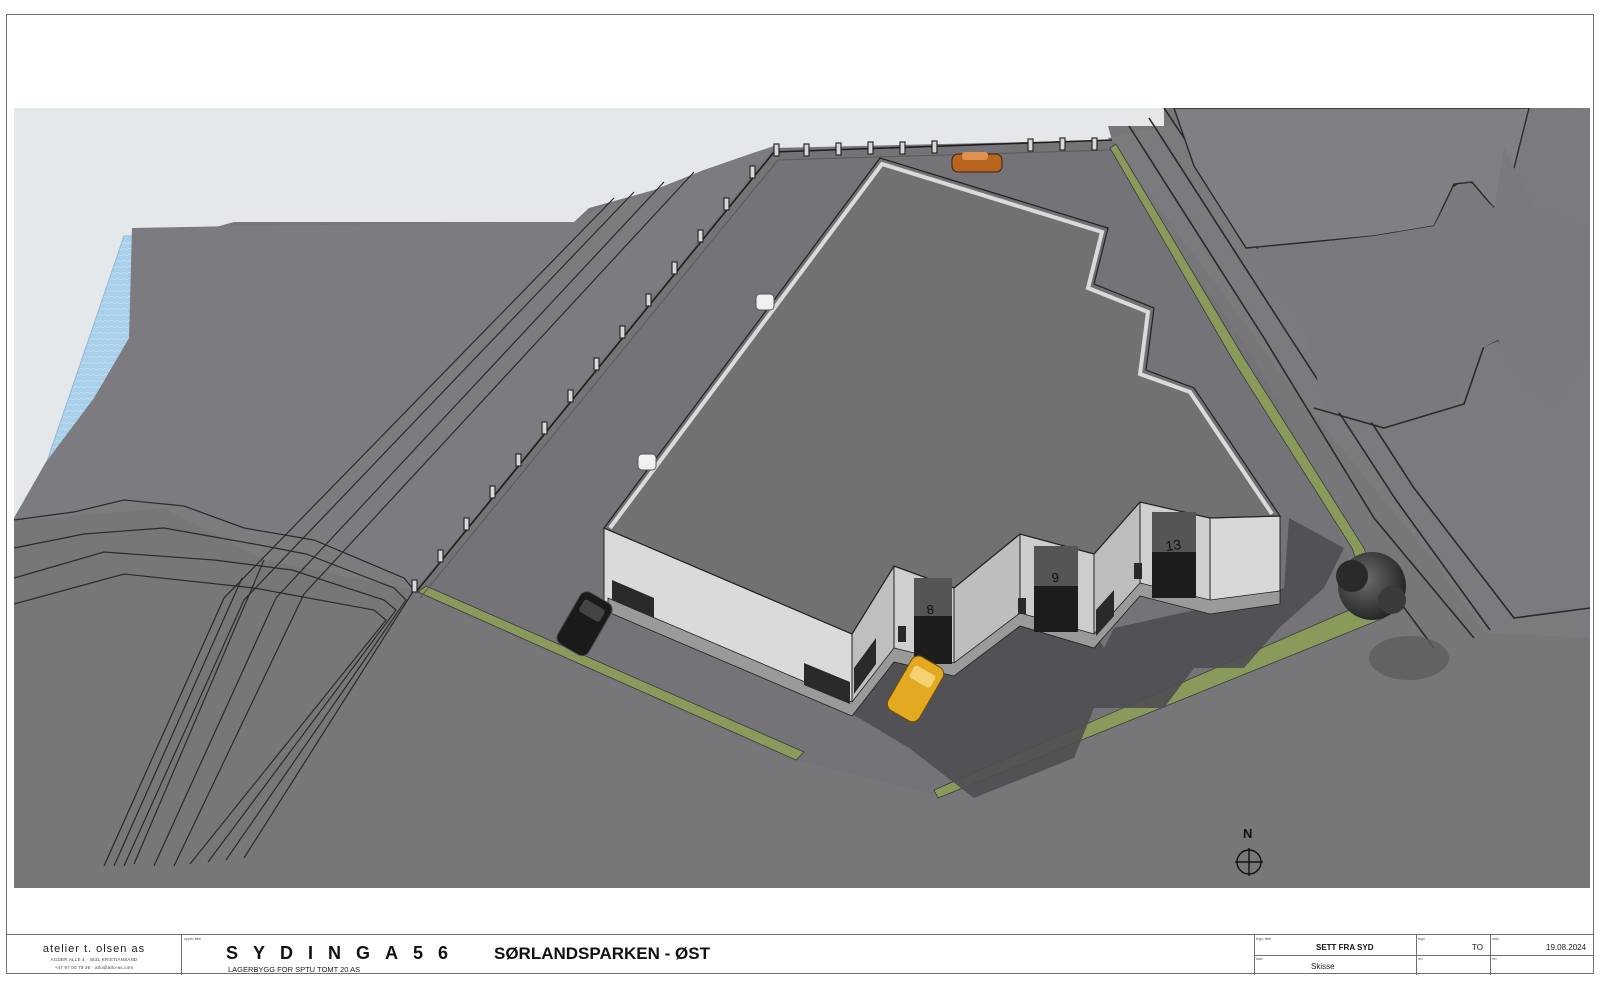 The height and width of the screenshot is (1000, 1600). I want to click on rev-label: rev, so click(1420, 959).